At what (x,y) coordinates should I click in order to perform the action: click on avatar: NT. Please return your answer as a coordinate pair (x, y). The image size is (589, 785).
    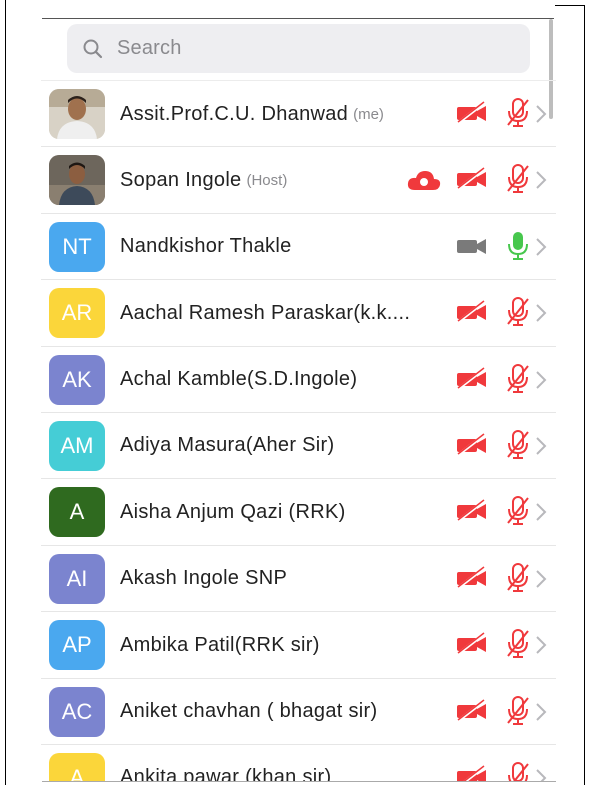
    Looking at the image, I should click on (77, 246).